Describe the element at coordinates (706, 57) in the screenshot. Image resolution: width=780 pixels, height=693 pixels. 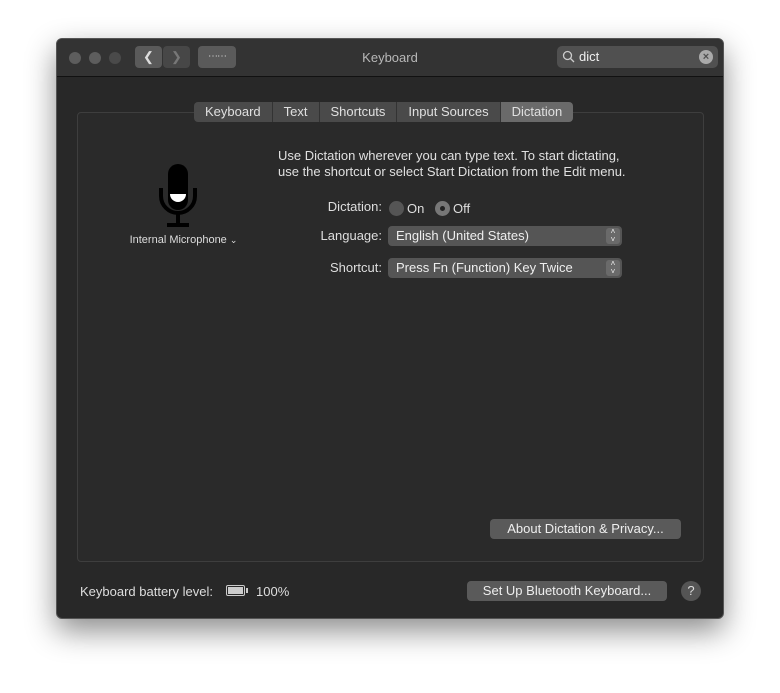
I see `clear-search-icon: ×` at that location.